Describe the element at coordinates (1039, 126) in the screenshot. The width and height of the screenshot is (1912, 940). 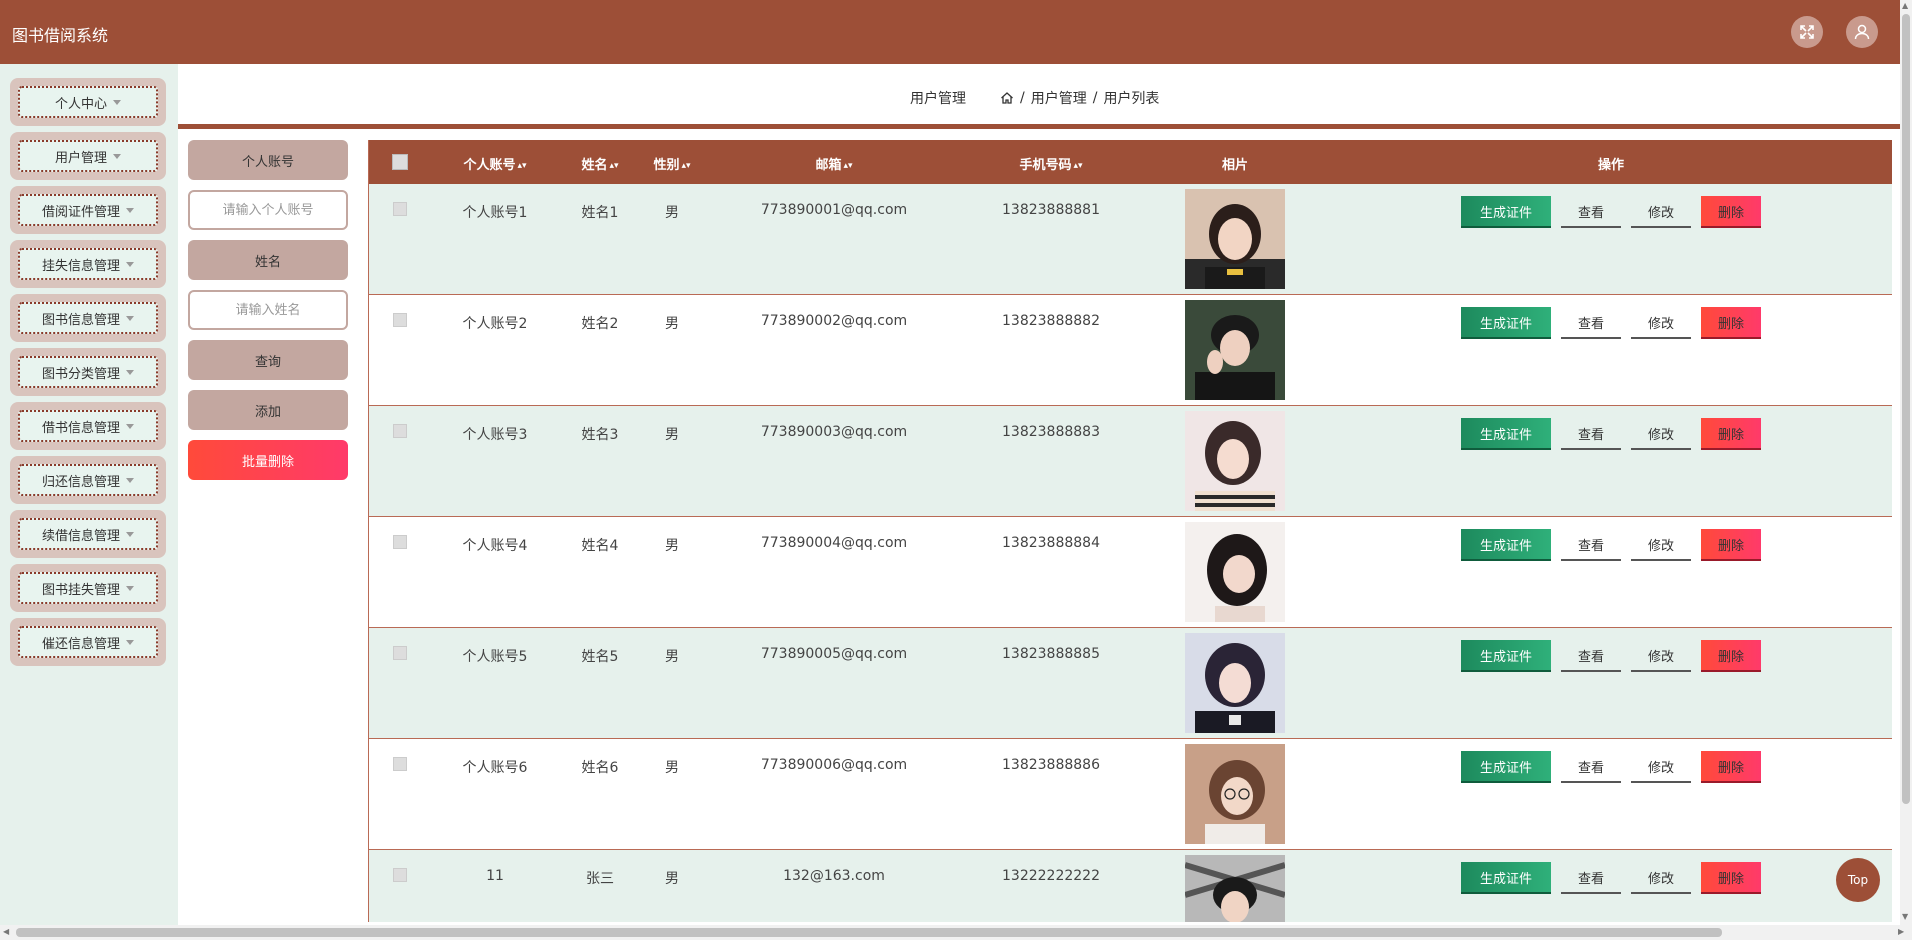
I see `breadcrumb-divider` at that location.